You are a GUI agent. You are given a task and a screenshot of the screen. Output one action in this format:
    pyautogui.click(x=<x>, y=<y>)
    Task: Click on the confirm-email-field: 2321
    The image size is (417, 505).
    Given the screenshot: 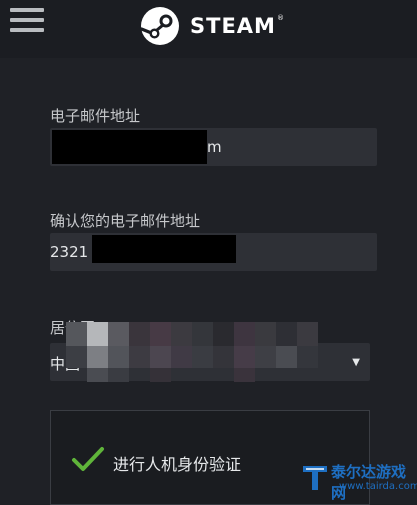 What is the action you would take?
    pyautogui.click(x=213, y=252)
    